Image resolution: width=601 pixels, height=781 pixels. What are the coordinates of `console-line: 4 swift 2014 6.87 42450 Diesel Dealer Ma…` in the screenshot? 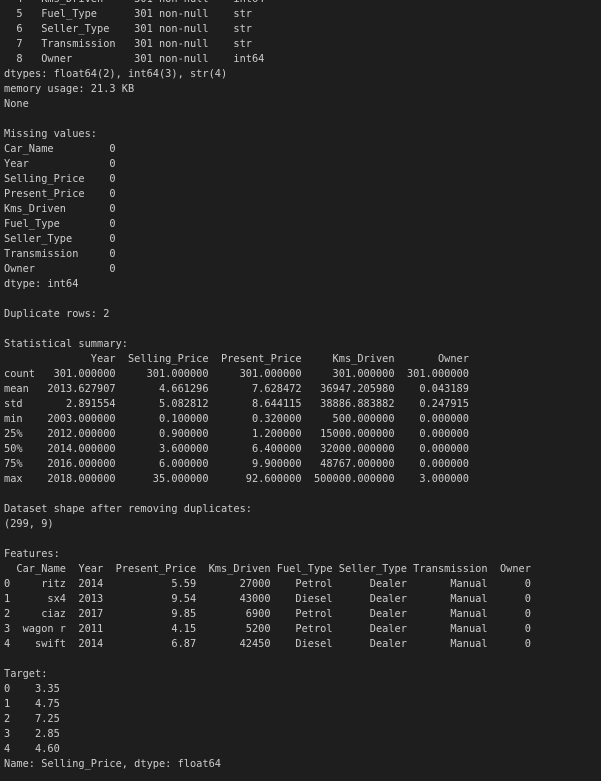 It's located at (267, 644).